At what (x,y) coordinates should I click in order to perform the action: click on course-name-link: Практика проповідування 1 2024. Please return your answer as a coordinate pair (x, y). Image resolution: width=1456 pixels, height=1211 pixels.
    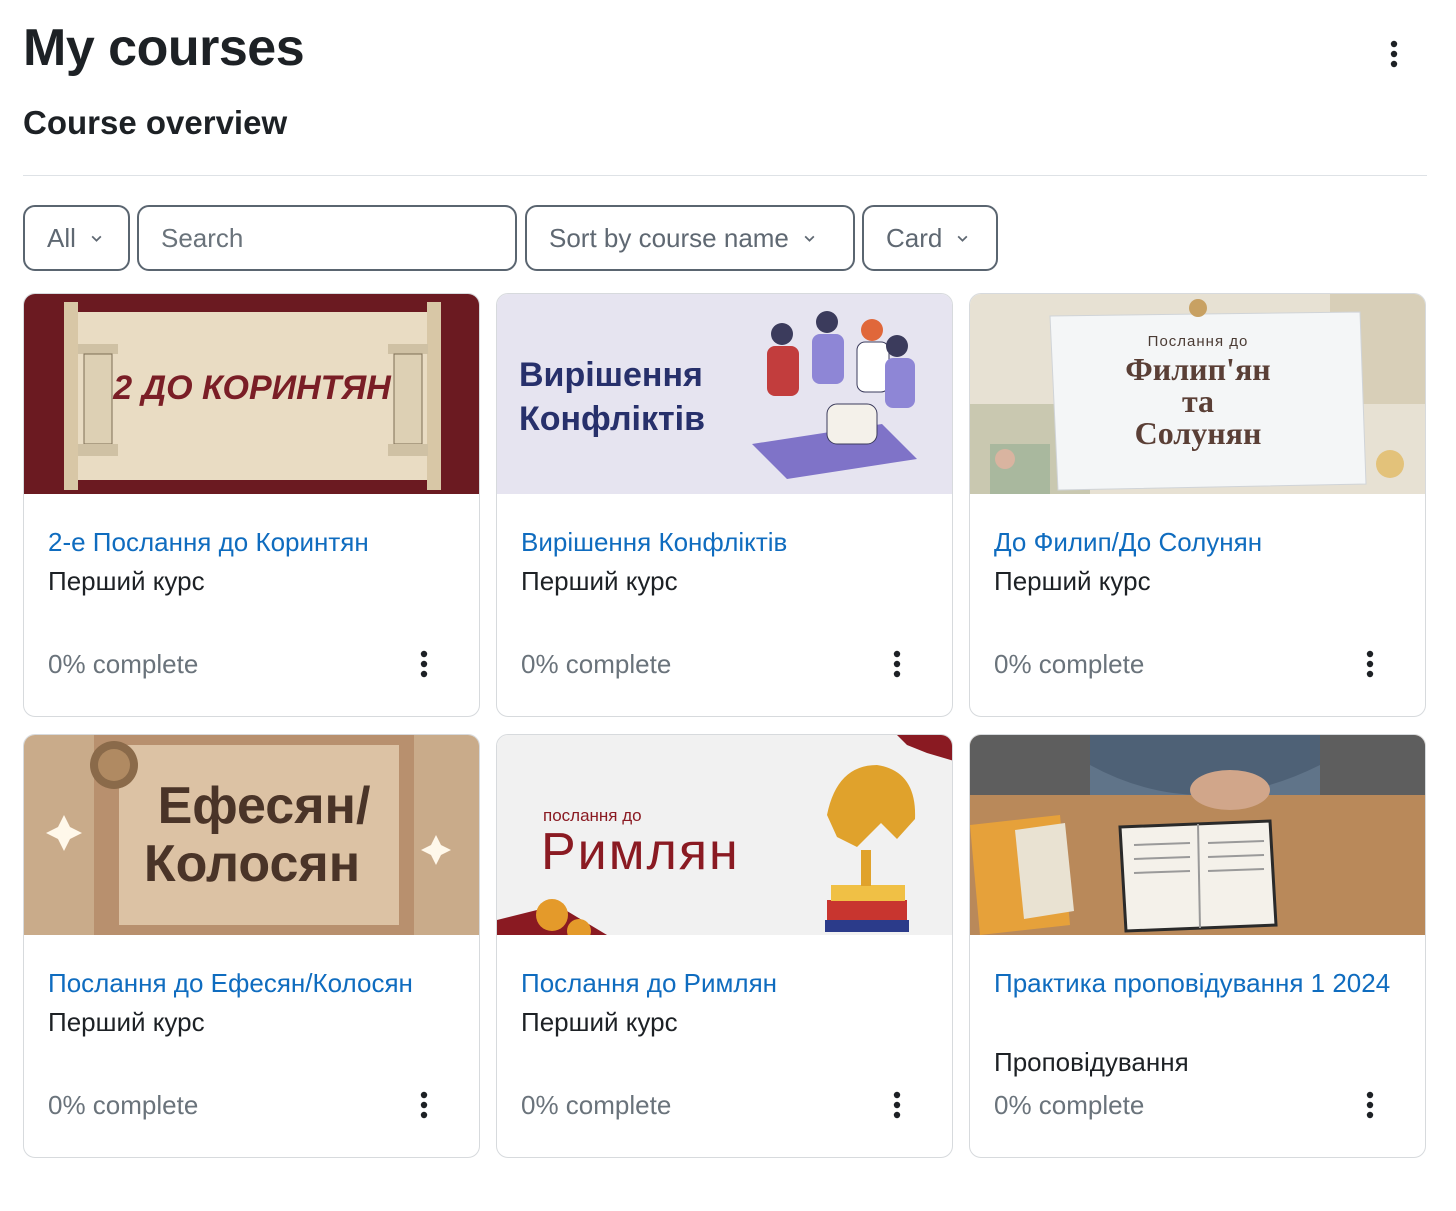
    Looking at the image, I should click on (1194, 983).